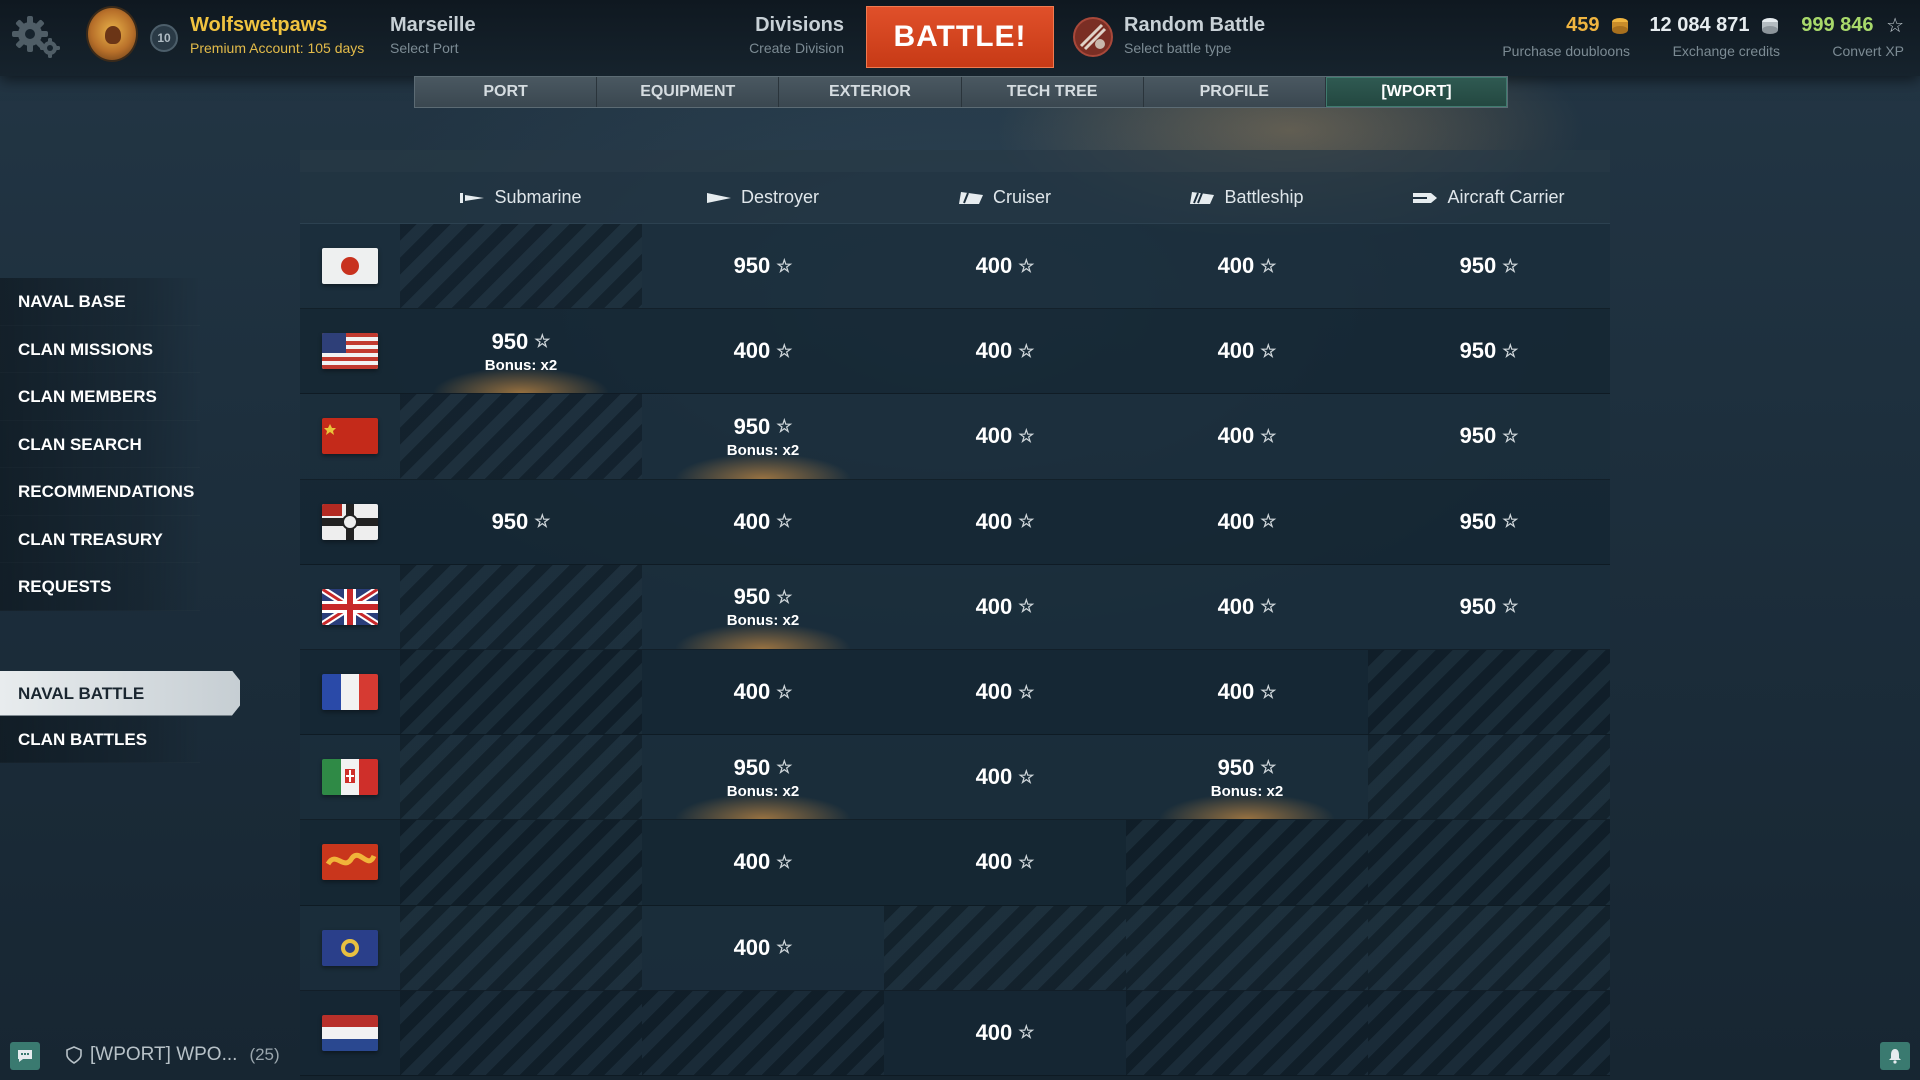 This screenshot has height=1080, width=1920. Describe the element at coordinates (955, 161) in the screenshot. I see `table-top-strip` at that location.